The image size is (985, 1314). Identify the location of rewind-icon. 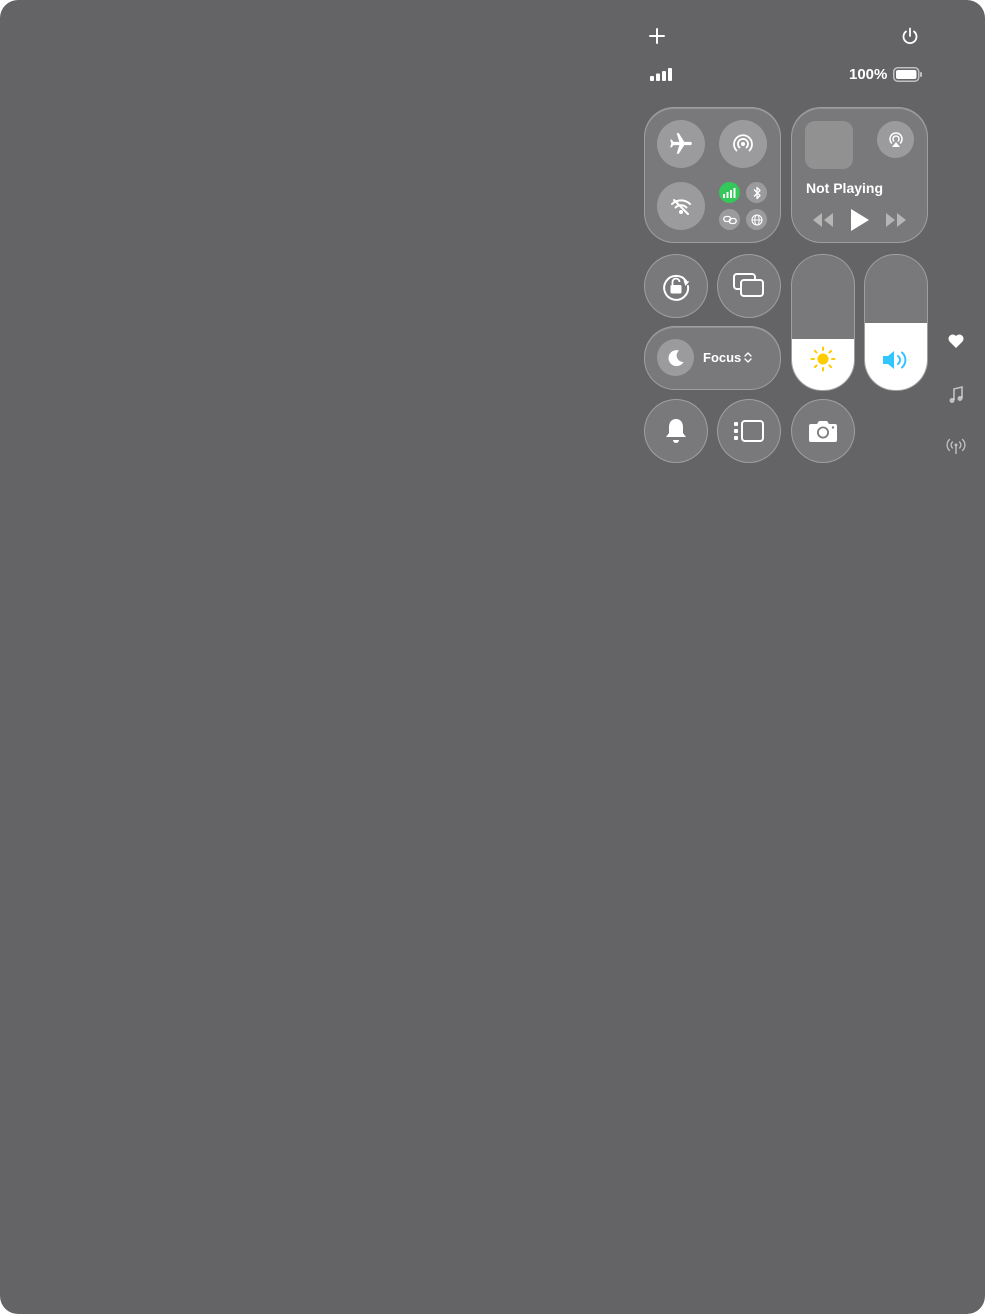
(823, 220).